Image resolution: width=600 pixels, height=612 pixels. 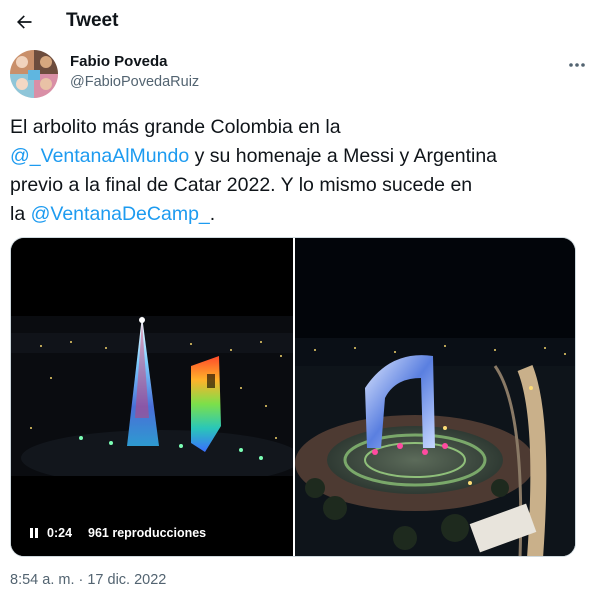 What do you see at coordinates (34, 74) in the screenshot?
I see `avatar` at bounding box center [34, 74].